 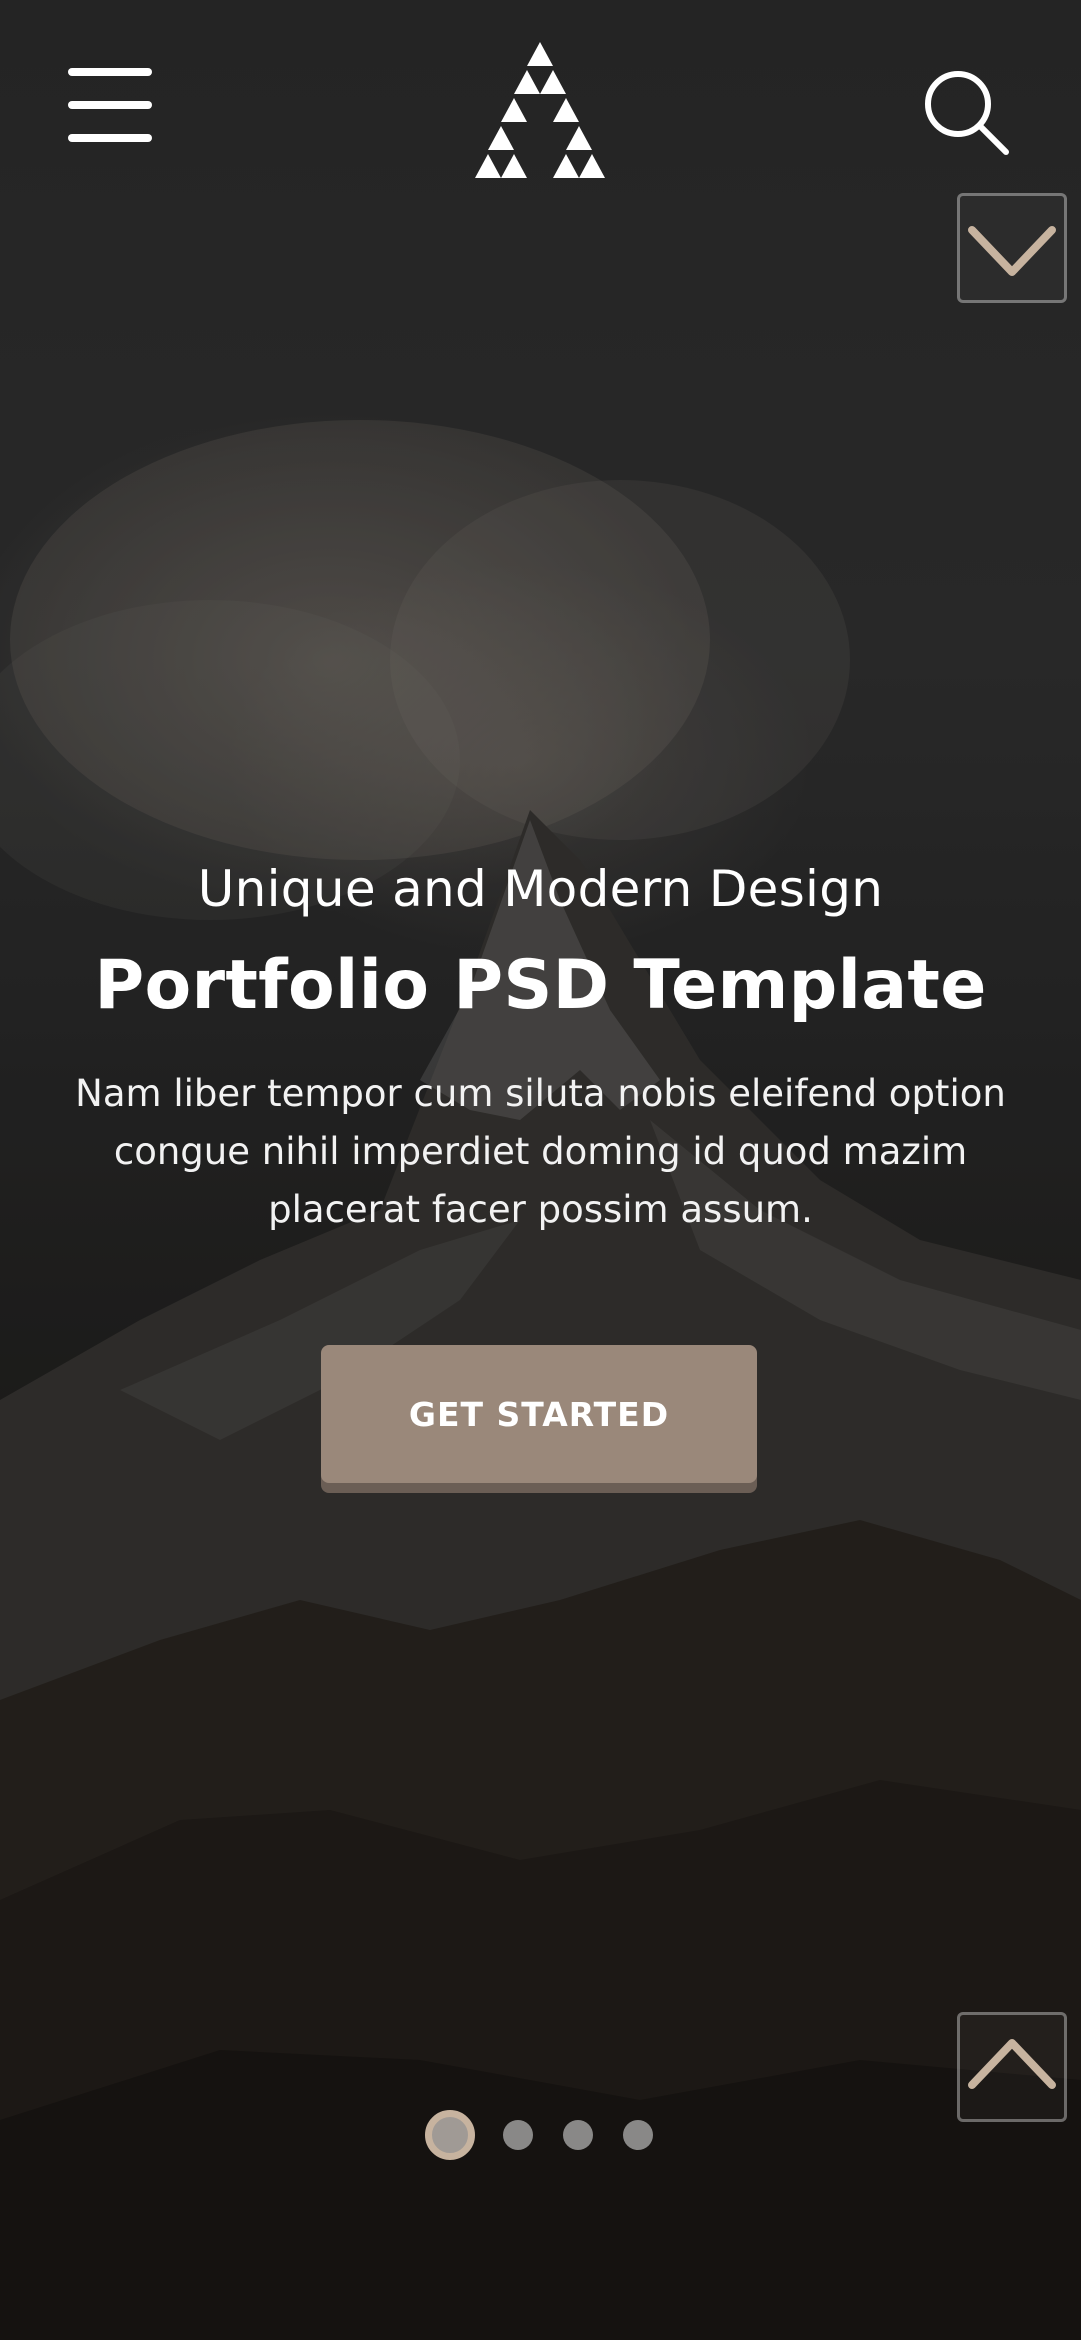 I want to click on chevron-up-icon, so click(x=1012, y=2064).